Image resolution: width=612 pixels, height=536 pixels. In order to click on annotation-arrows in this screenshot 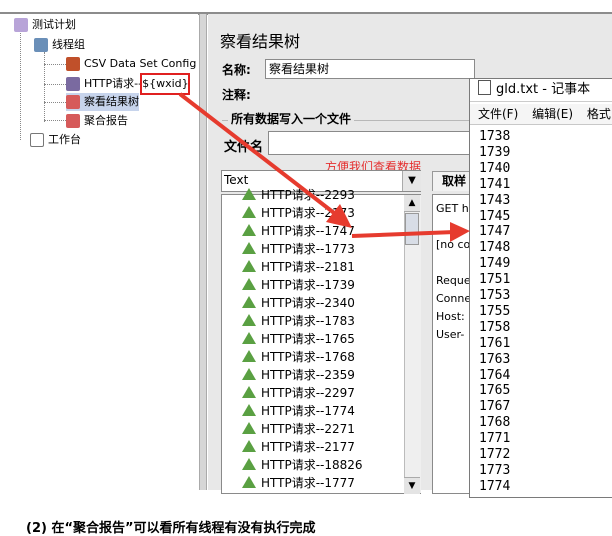, I will do `click(324, 167)`.